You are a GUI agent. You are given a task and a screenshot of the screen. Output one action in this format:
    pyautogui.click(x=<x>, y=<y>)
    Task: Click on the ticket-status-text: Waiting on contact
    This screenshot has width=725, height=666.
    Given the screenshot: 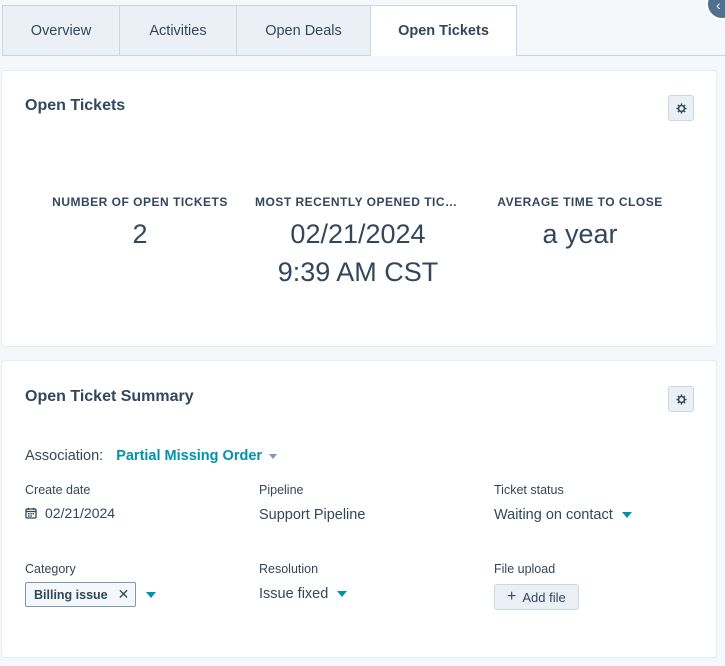 What is the action you would take?
    pyautogui.click(x=553, y=515)
    